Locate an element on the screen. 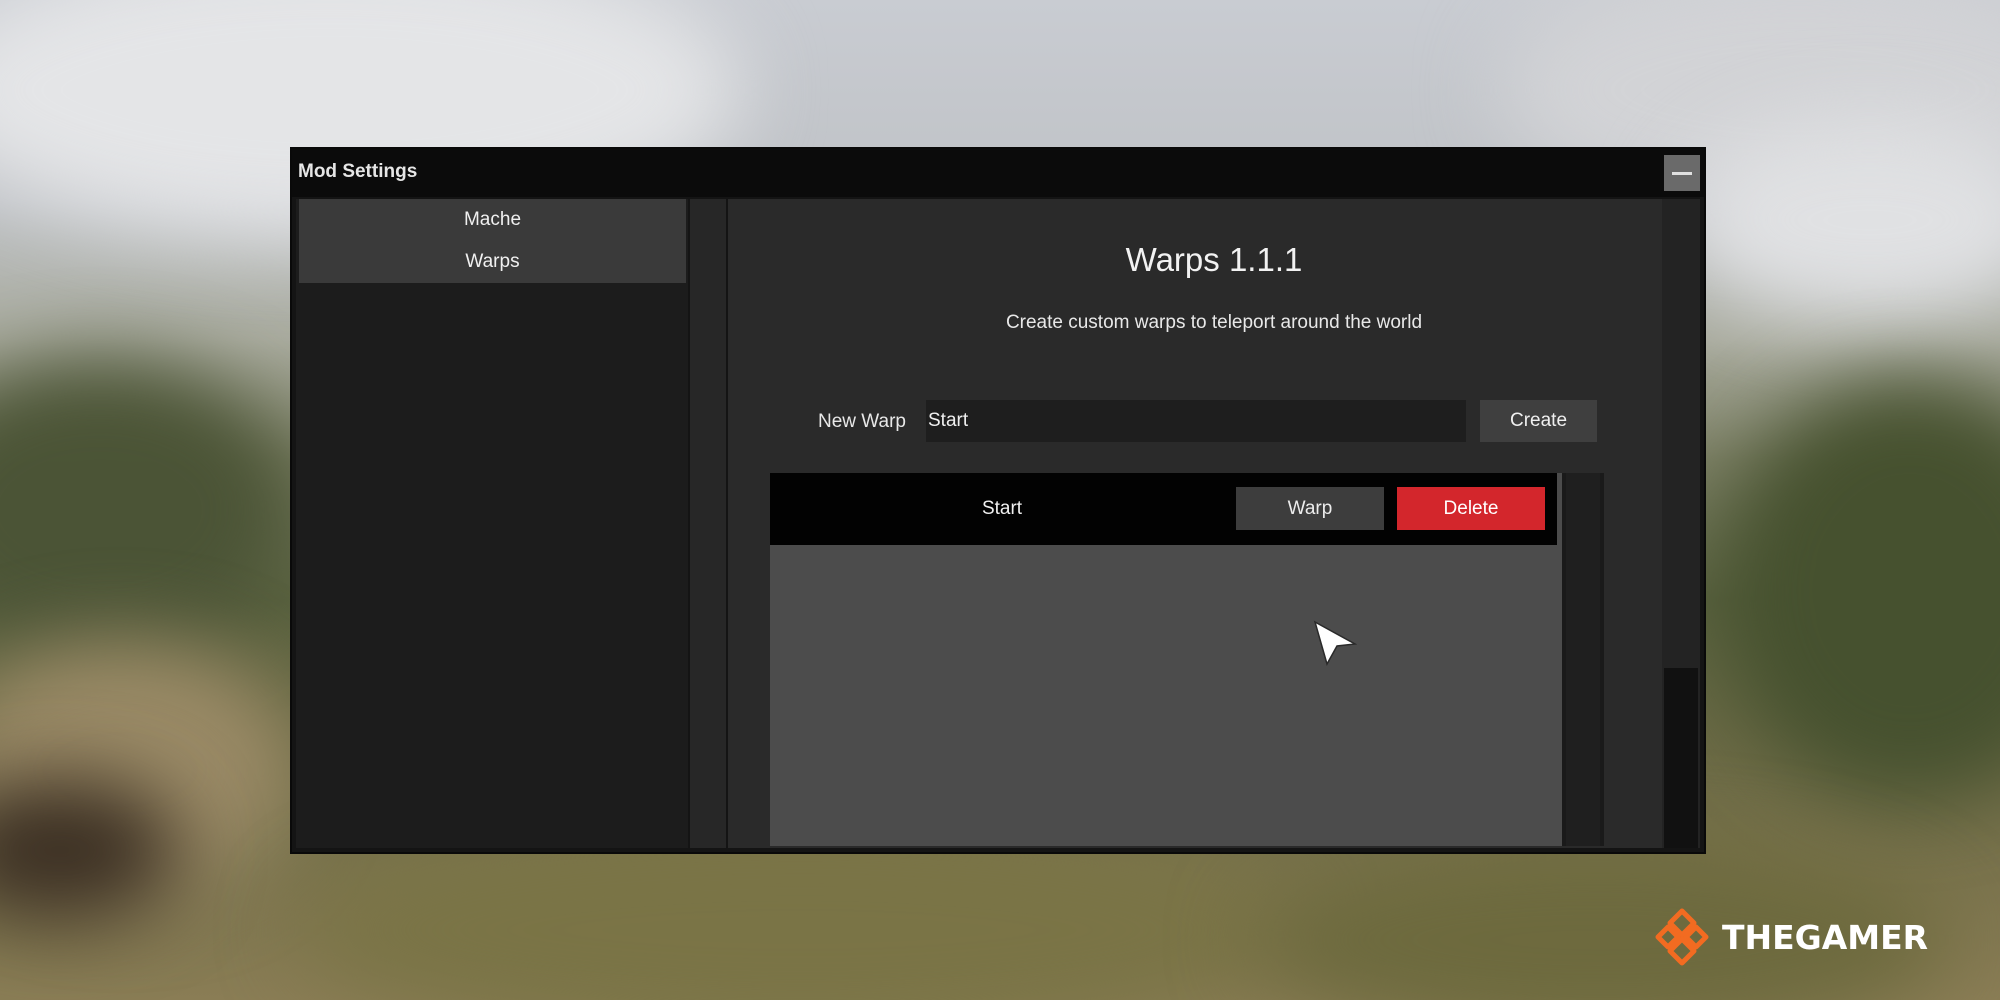  thegamer-logo-icon is located at coordinates (1682, 937).